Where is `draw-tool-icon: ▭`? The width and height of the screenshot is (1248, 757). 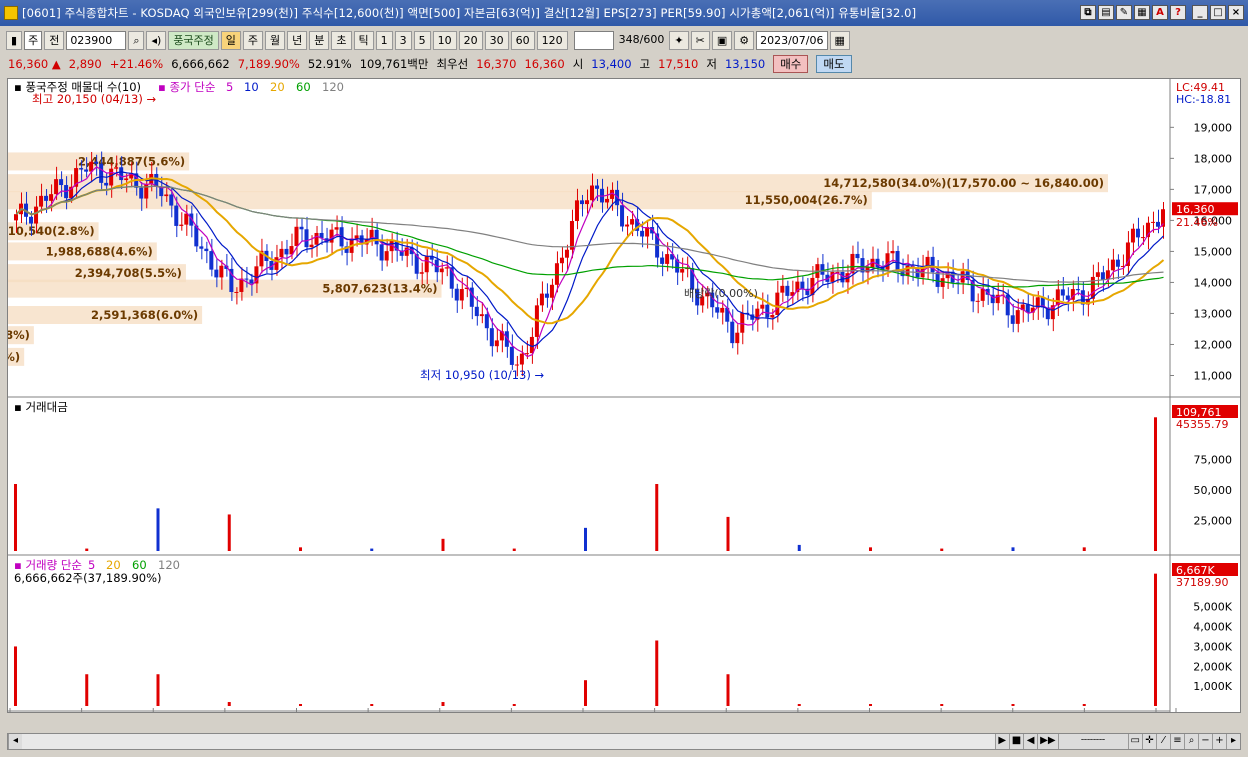 draw-tool-icon: ▭ is located at coordinates (1134, 741).